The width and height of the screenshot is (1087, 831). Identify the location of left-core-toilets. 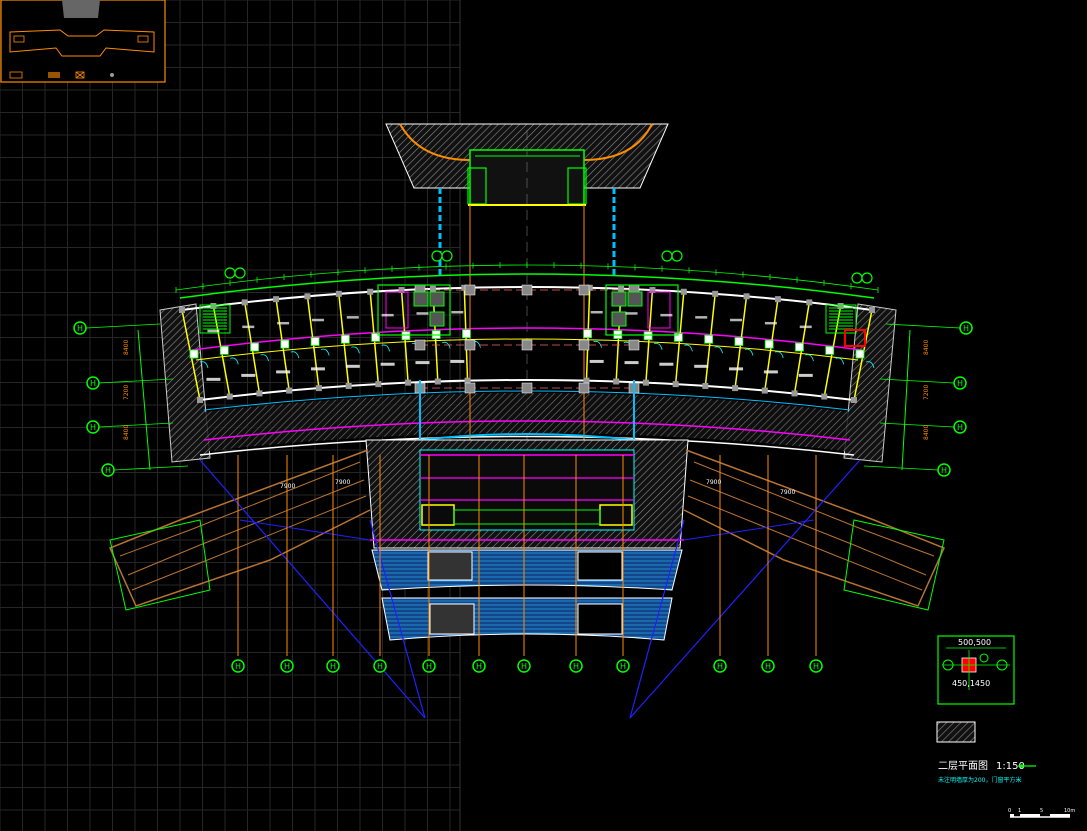
(414, 310).